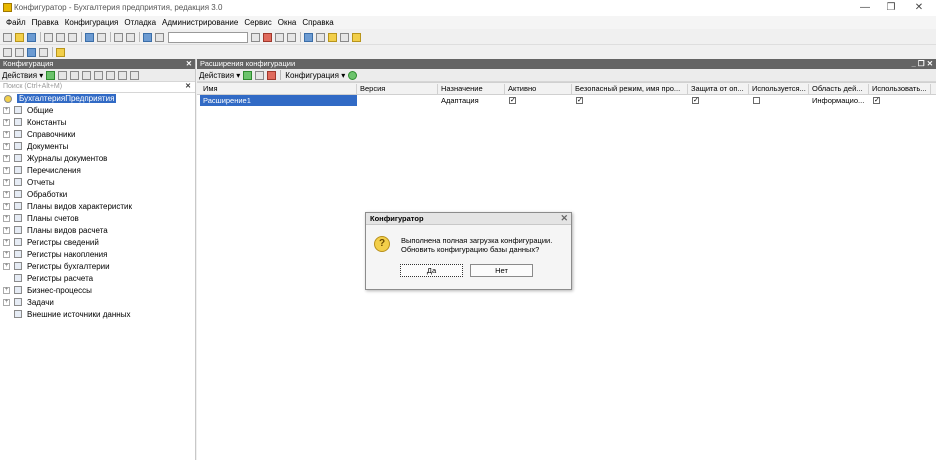 The width and height of the screenshot is (936, 460). What do you see at coordinates (97, 182) in the screenshot?
I see `tree-item: + Отчеты` at bounding box center [97, 182].